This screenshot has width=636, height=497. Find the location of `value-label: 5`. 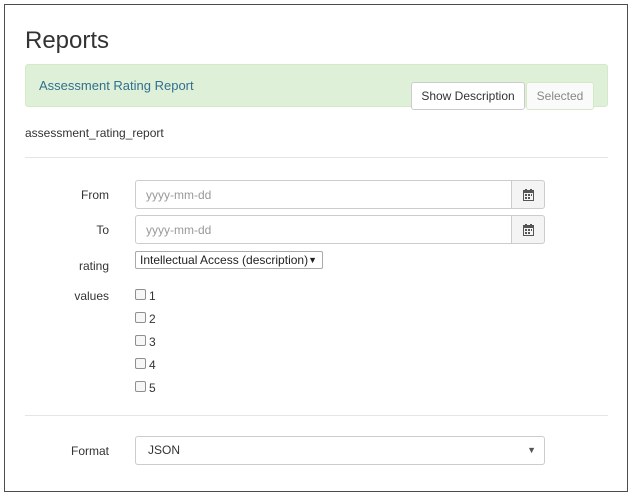

value-label: 5 is located at coordinates (152, 388).